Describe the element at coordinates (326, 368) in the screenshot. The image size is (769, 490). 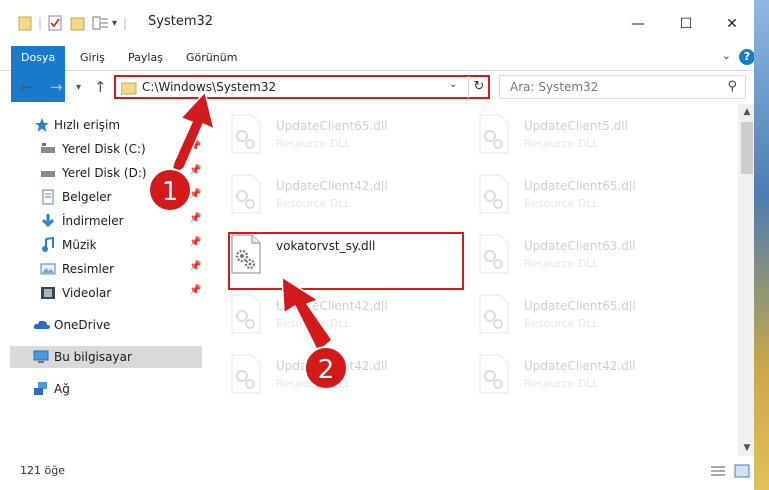
I see `step-2-badge: 2` at that location.